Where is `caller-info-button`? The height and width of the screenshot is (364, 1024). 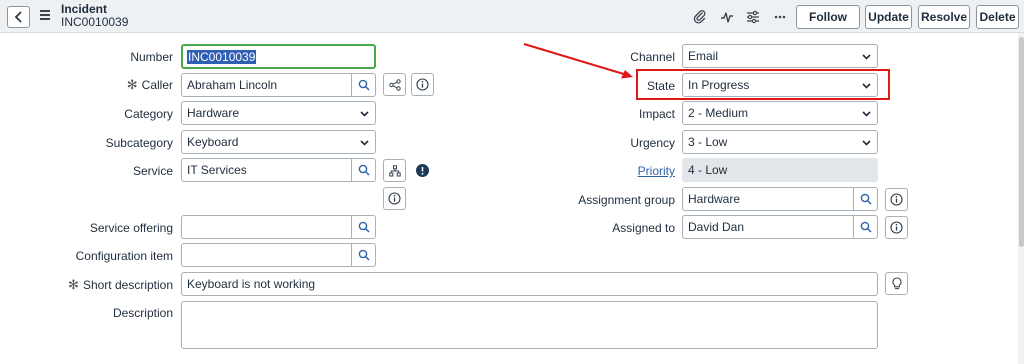
caller-info-button is located at coordinates (422, 84).